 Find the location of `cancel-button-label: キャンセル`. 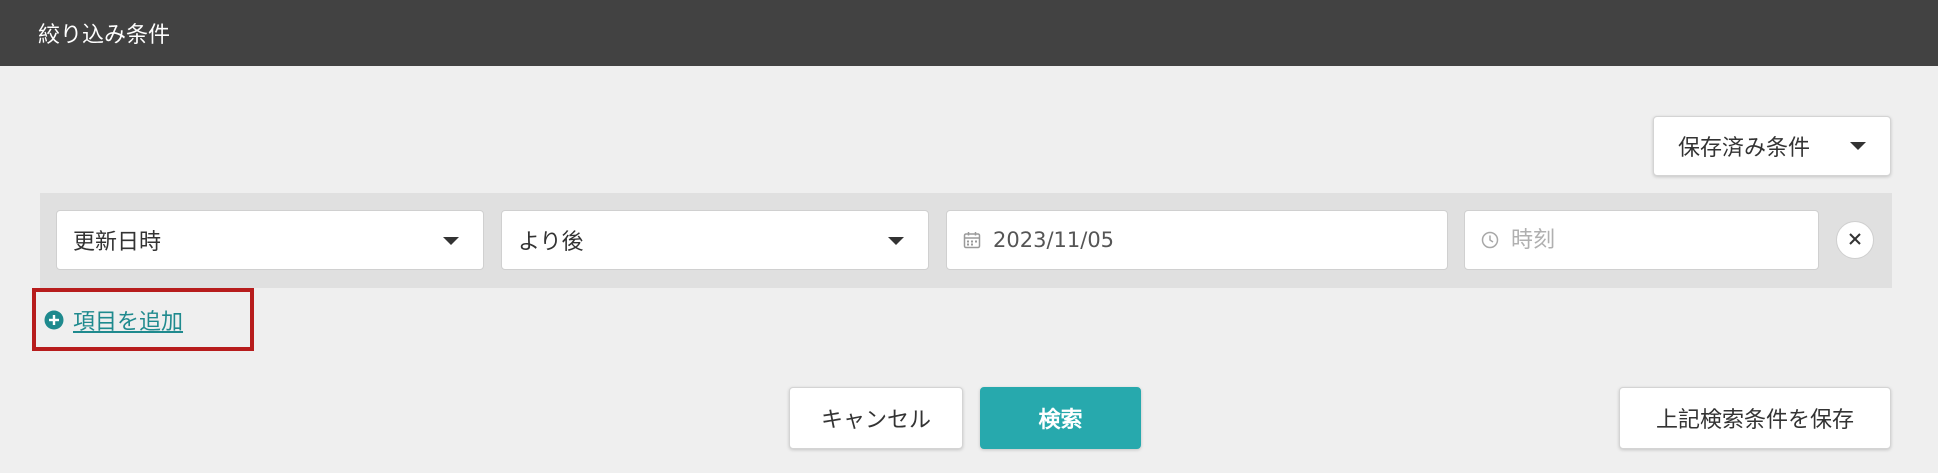

cancel-button-label: キャンセル is located at coordinates (875, 420).